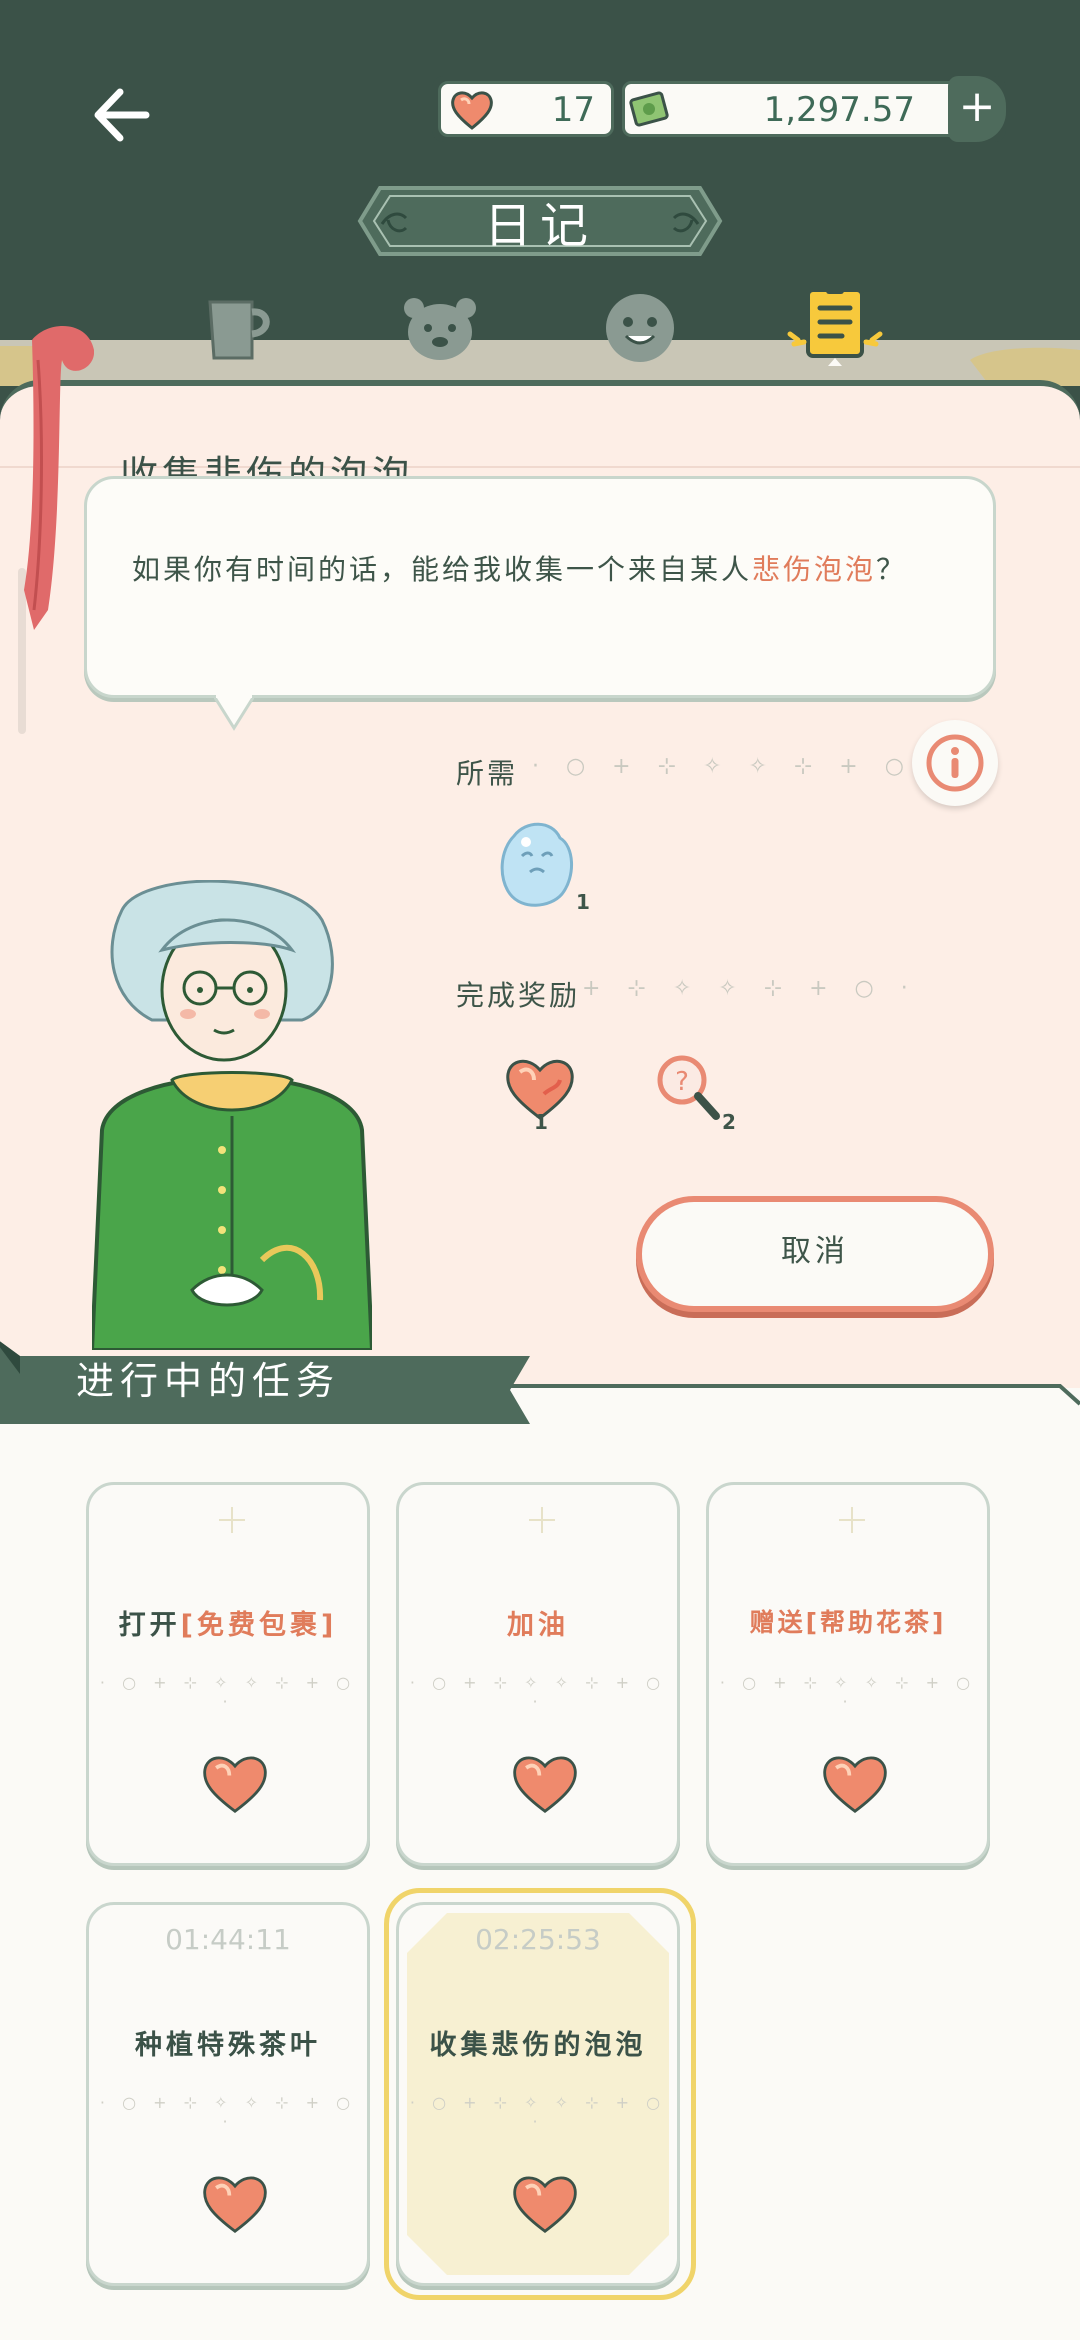 The image size is (1080, 2340). I want to click on quest-text-after: ？, so click(892, 569).